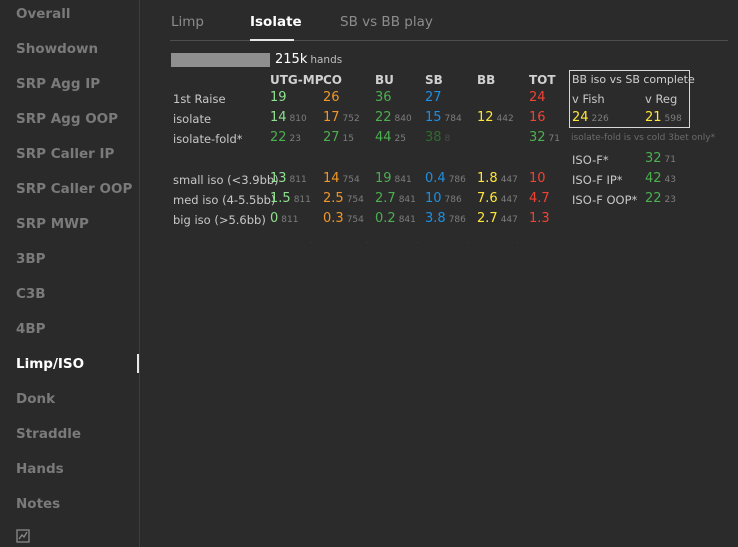 This screenshot has width=738, height=547. I want to click on sidebar-item-showdown: Showdown, so click(57, 49).